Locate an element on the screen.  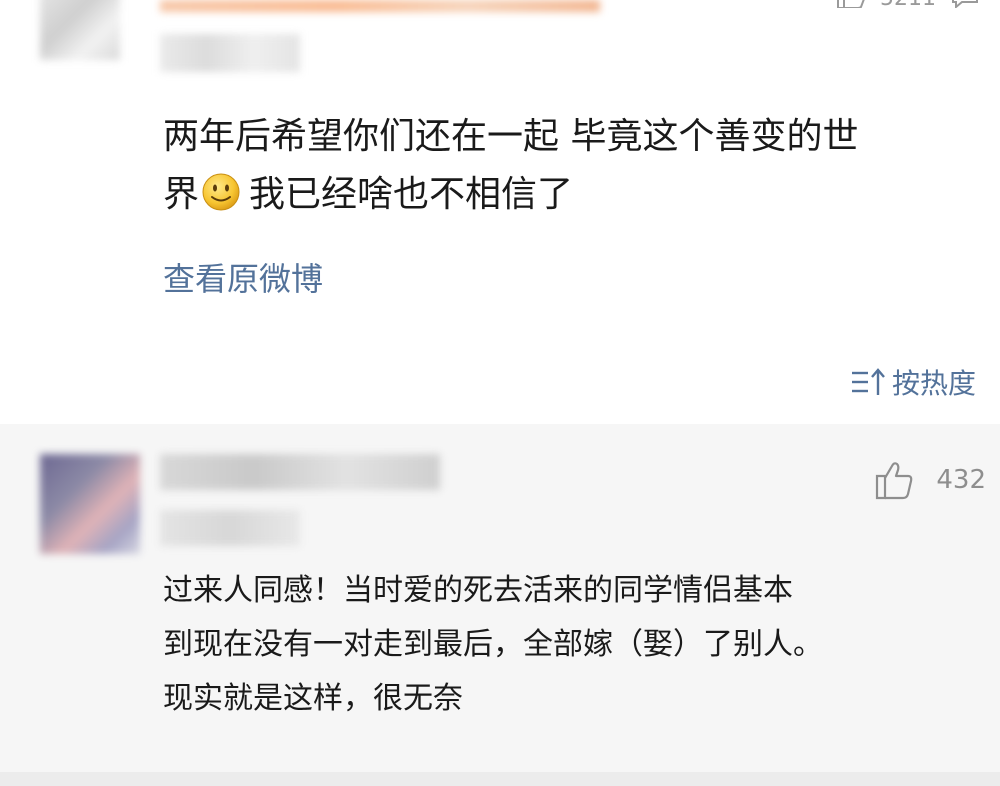
post-text-line: 两年后希望你们还在一起 毕竟这个善变的世 is located at coordinates (511, 136).